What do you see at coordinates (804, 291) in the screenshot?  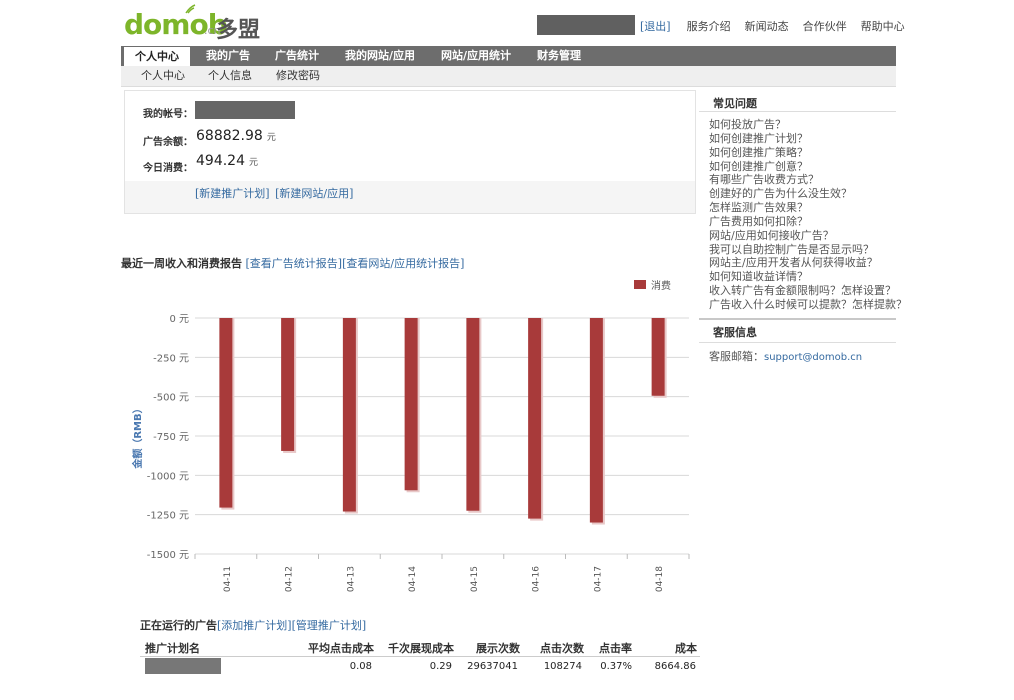 I see `faq-item: 收入转广告有金额限制吗？怎样设置？` at bounding box center [804, 291].